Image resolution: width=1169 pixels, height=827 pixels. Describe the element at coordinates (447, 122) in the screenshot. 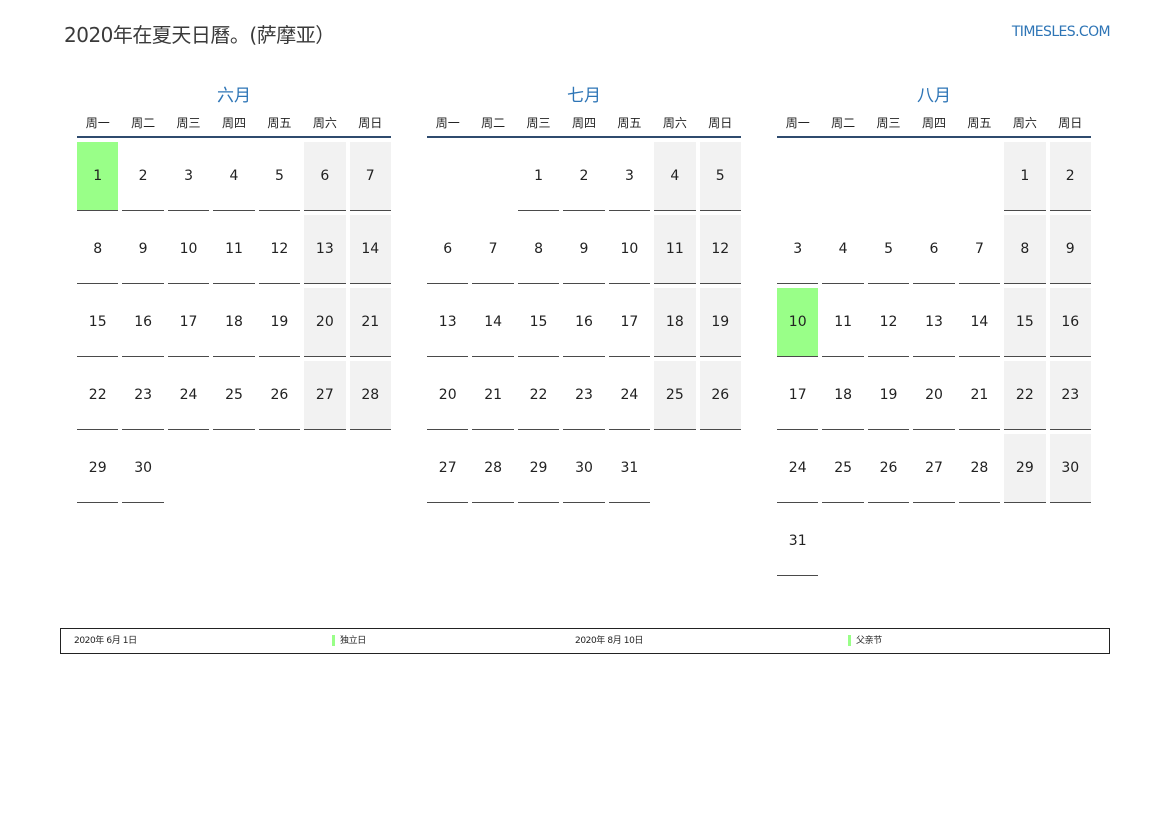

I see `weekday-label: 周一` at that location.